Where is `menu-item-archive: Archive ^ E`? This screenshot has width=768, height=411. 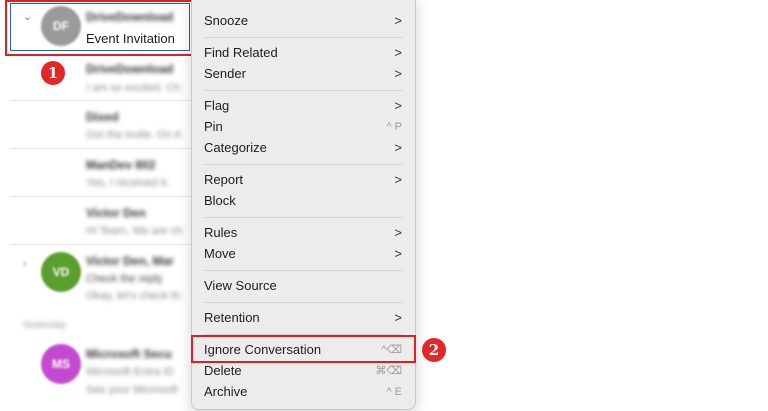 menu-item-archive: Archive ^ E is located at coordinates (304, 392).